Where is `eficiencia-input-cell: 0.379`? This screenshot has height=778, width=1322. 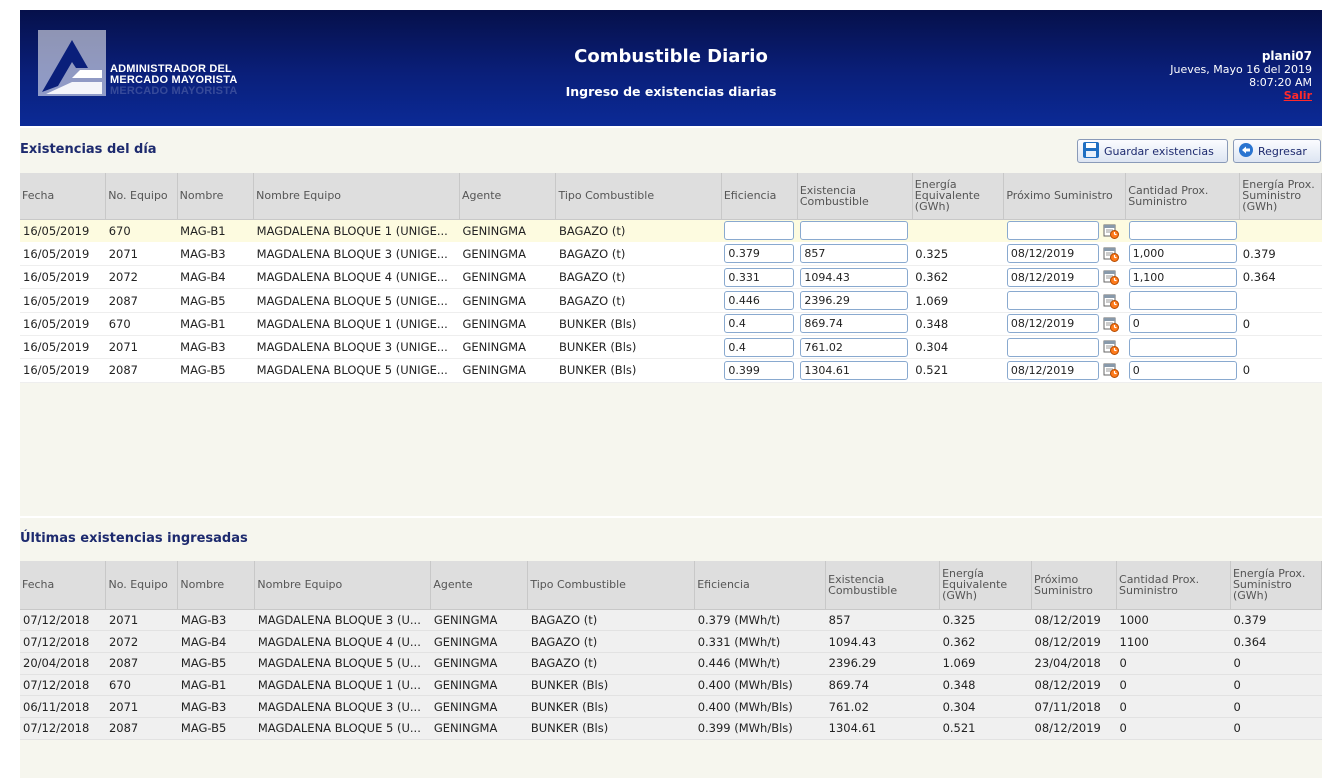 eficiencia-input-cell: 0.379 is located at coordinates (759, 254).